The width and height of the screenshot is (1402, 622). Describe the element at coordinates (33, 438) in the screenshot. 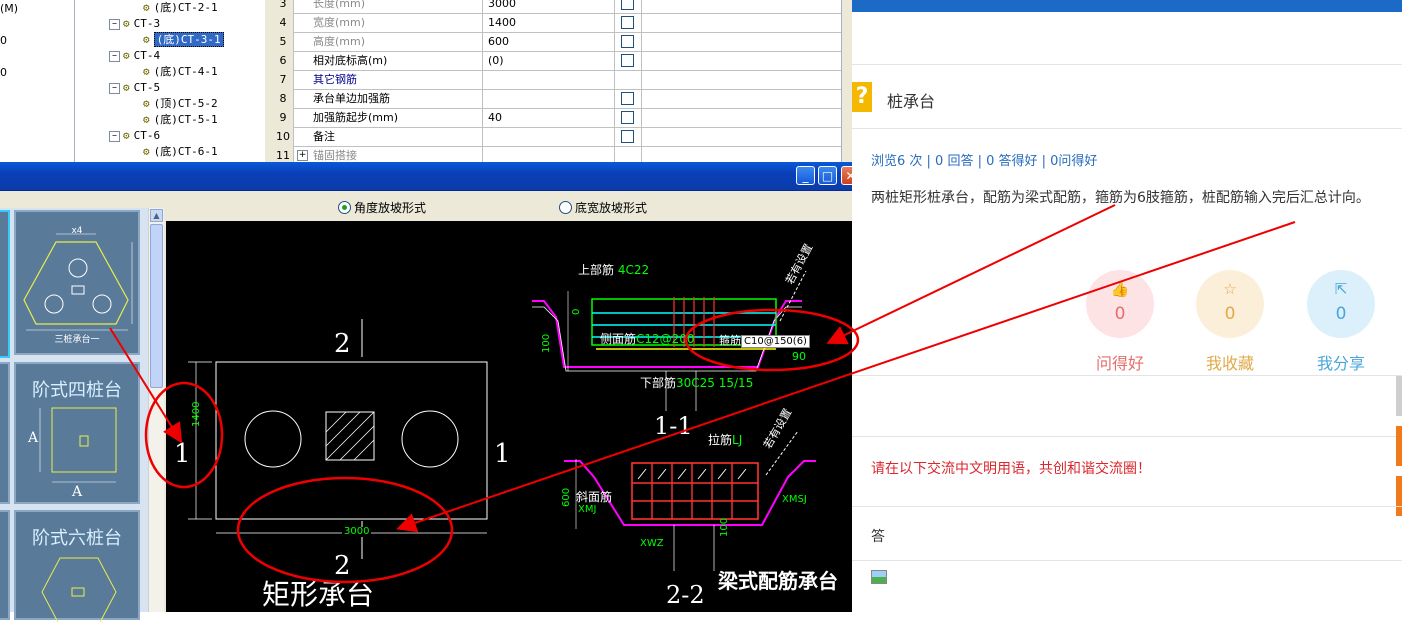

I see `dim-label: A` at that location.